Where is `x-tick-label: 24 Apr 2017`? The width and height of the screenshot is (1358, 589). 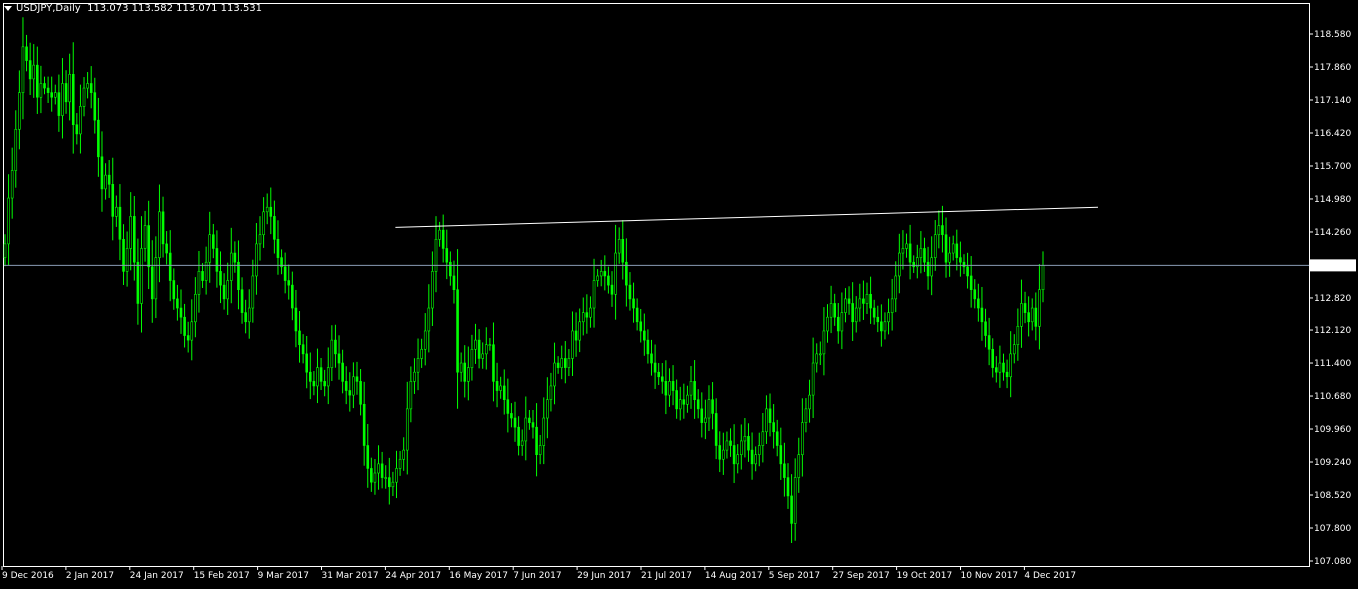 x-tick-label: 24 Apr 2017 is located at coordinates (413, 576).